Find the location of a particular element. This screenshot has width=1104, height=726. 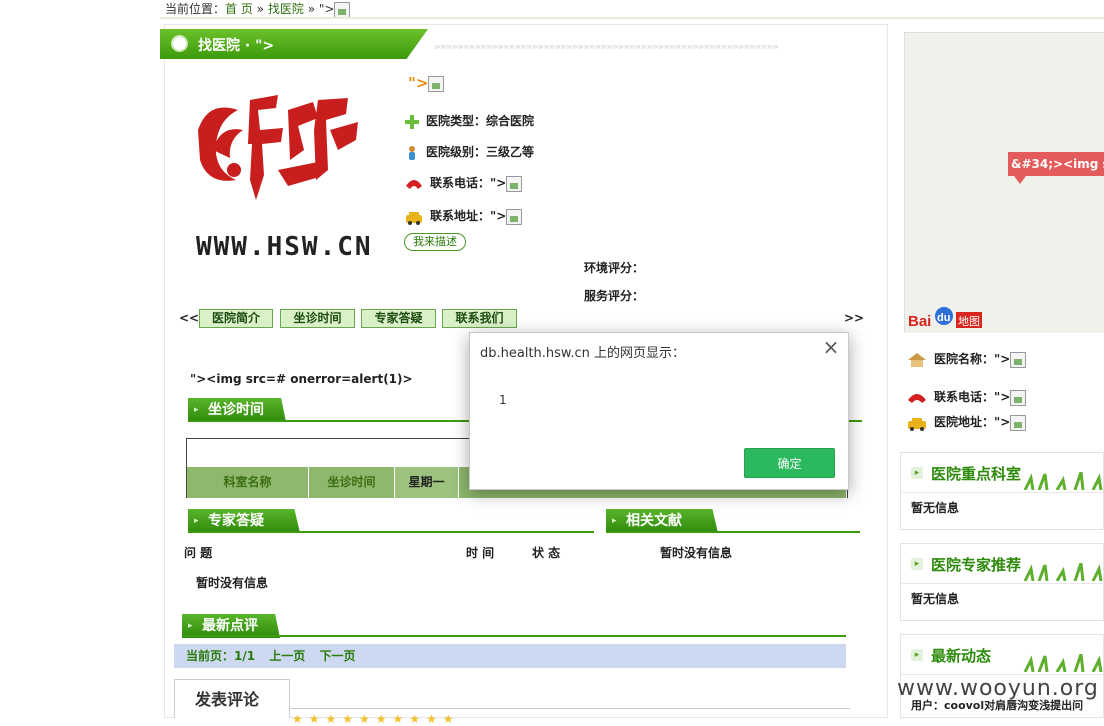

latest-news-title: 最新动态 is located at coordinates (961, 656).